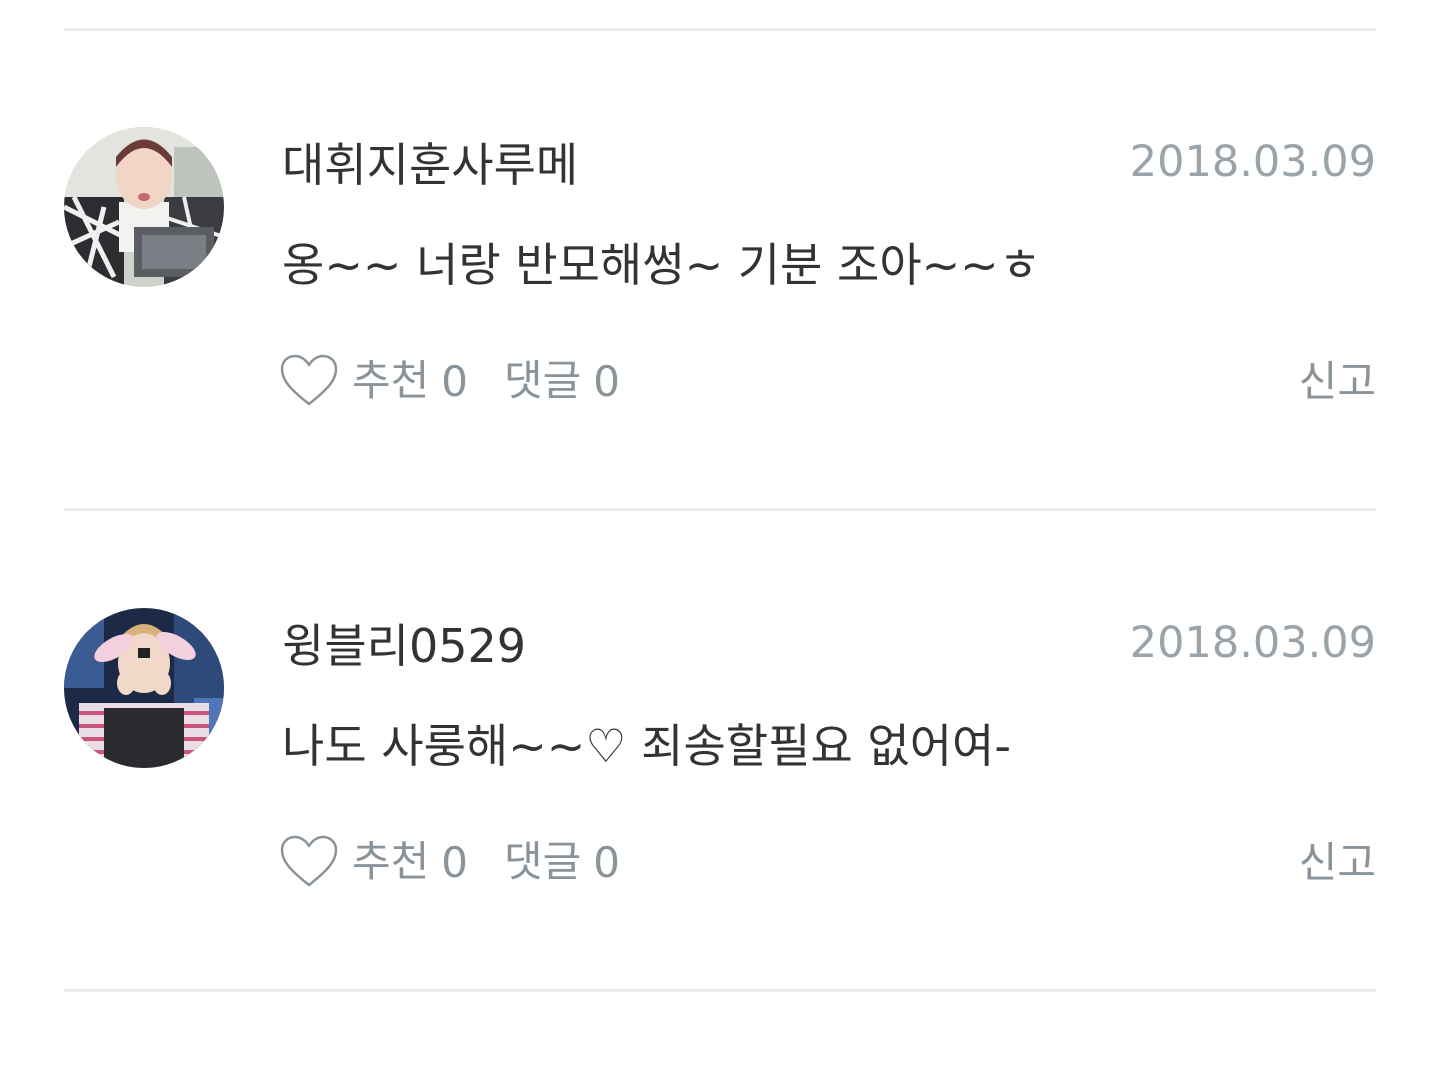 This screenshot has width=1440, height=1080. What do you see at coordinates (404, 646) in the screenshot?
I see `username: 윙블리0529` at bounding box center [404, 646].